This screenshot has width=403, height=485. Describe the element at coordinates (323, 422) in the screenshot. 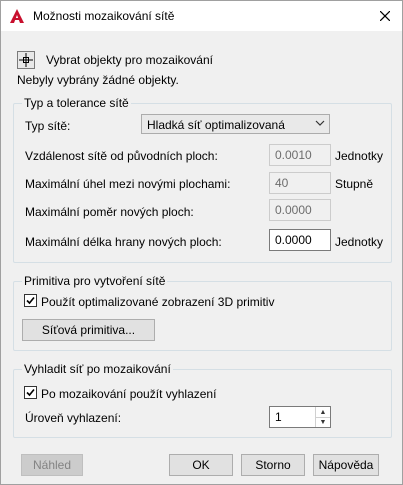

I see `decrement-arrow-icon: ▼` at that location.